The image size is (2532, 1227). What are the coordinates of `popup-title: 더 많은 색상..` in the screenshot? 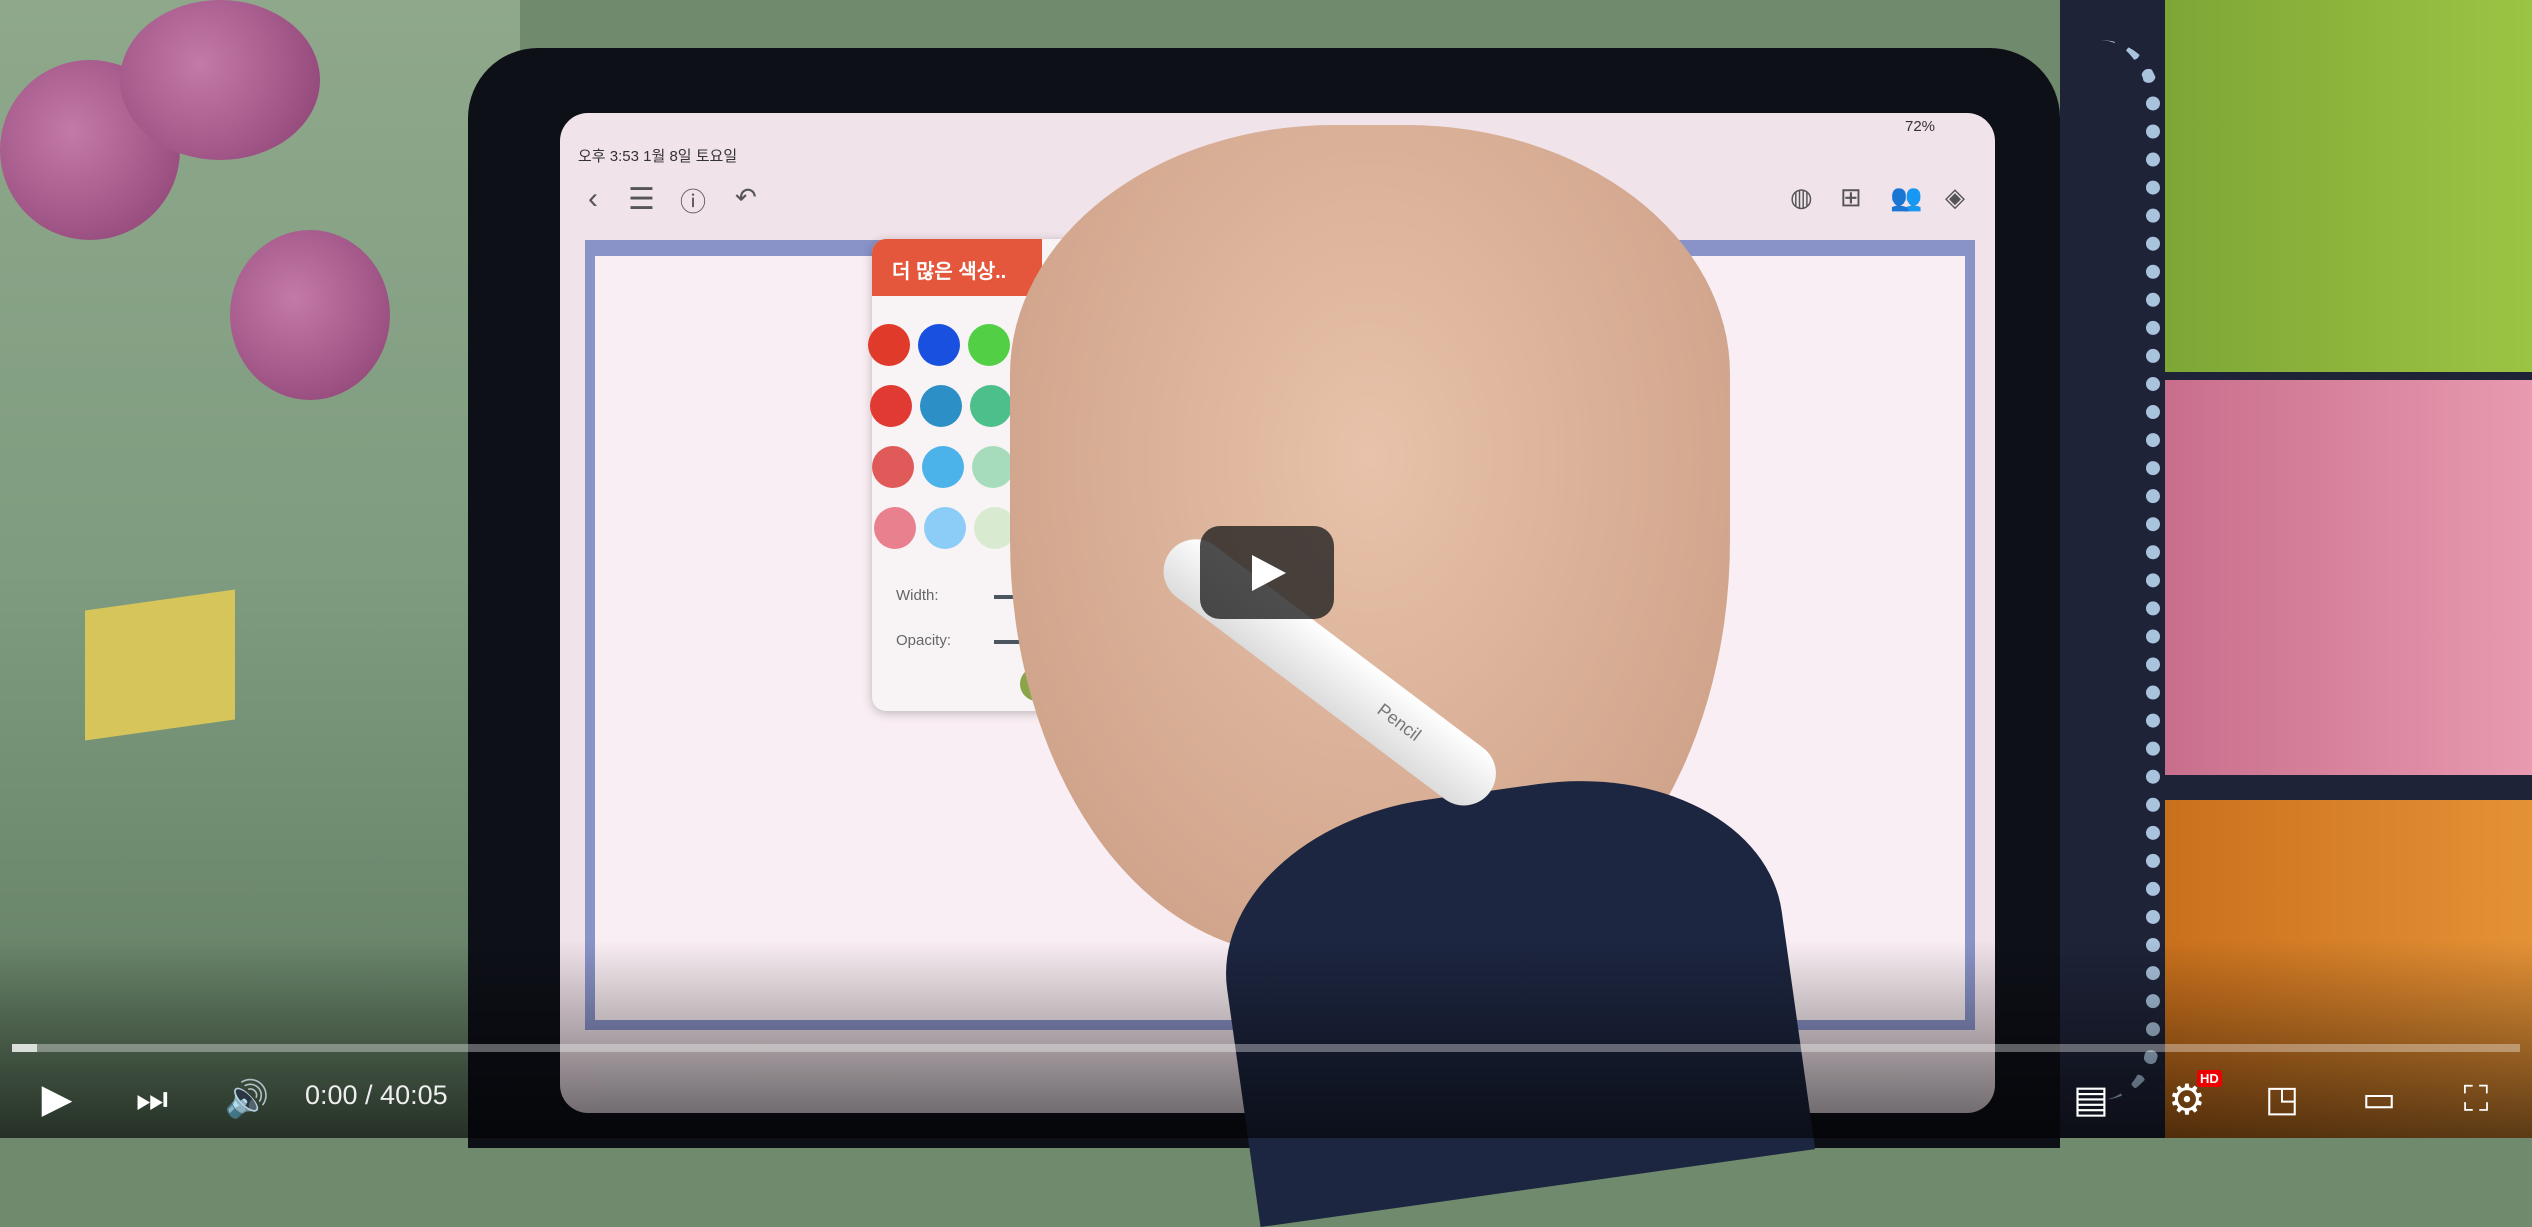 It's located at (957, 267).